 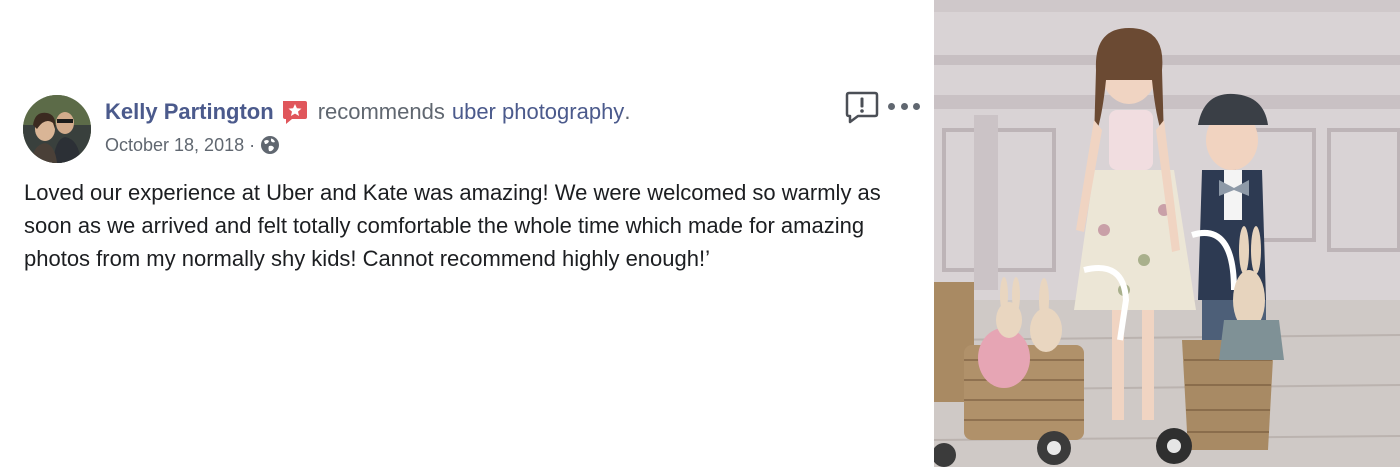 What do you see at coordinates (627, 111) in the screenshot?
I see `period-text: .` at bounding box center [627, 111].